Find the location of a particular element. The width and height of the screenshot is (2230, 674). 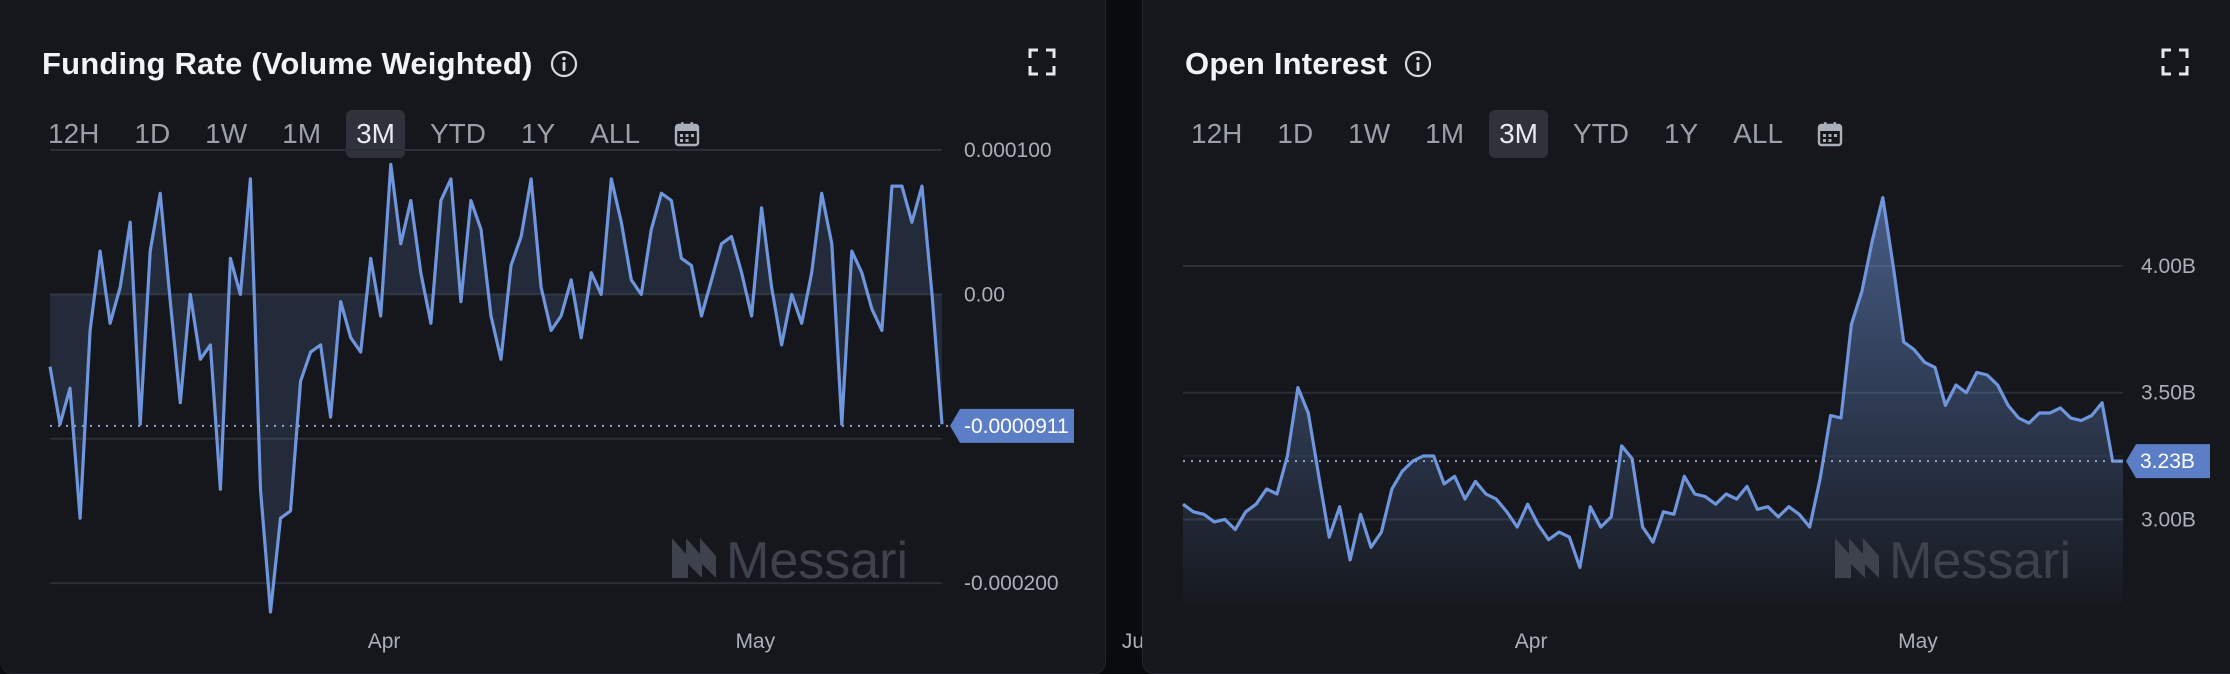

y-tick-label: 3.00B is located at coordinates (2168, 519).